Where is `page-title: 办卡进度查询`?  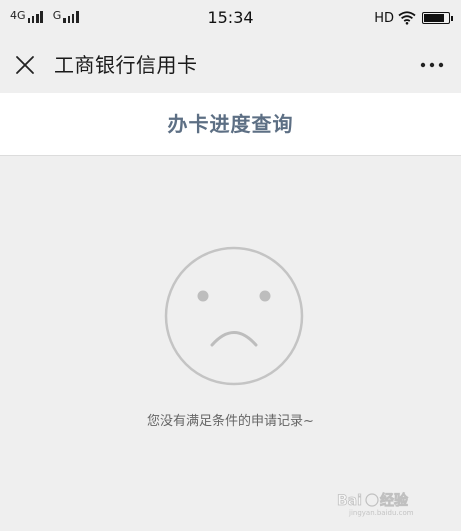 page-title: 办卡进度查询 is located at coordinates (230, 124).